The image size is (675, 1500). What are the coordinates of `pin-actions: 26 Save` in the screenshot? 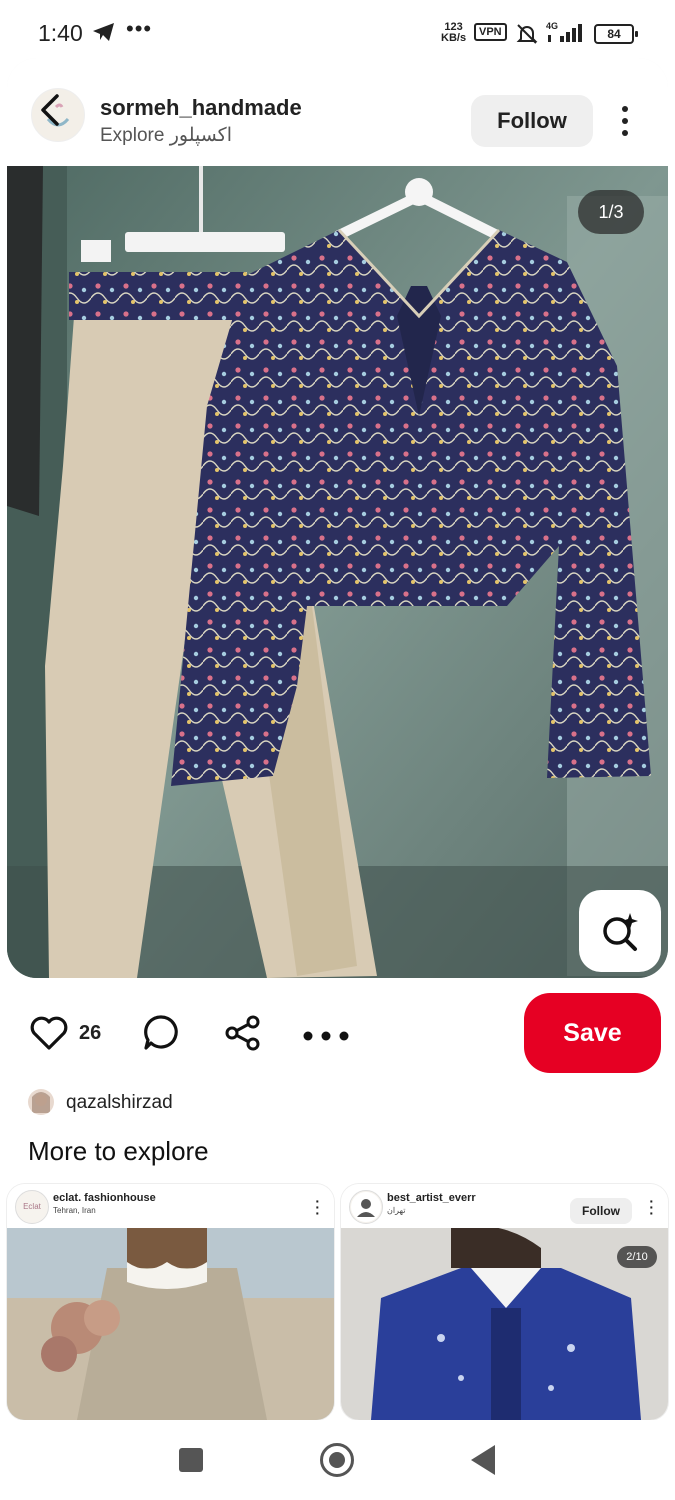 It's located at (337, 1033).